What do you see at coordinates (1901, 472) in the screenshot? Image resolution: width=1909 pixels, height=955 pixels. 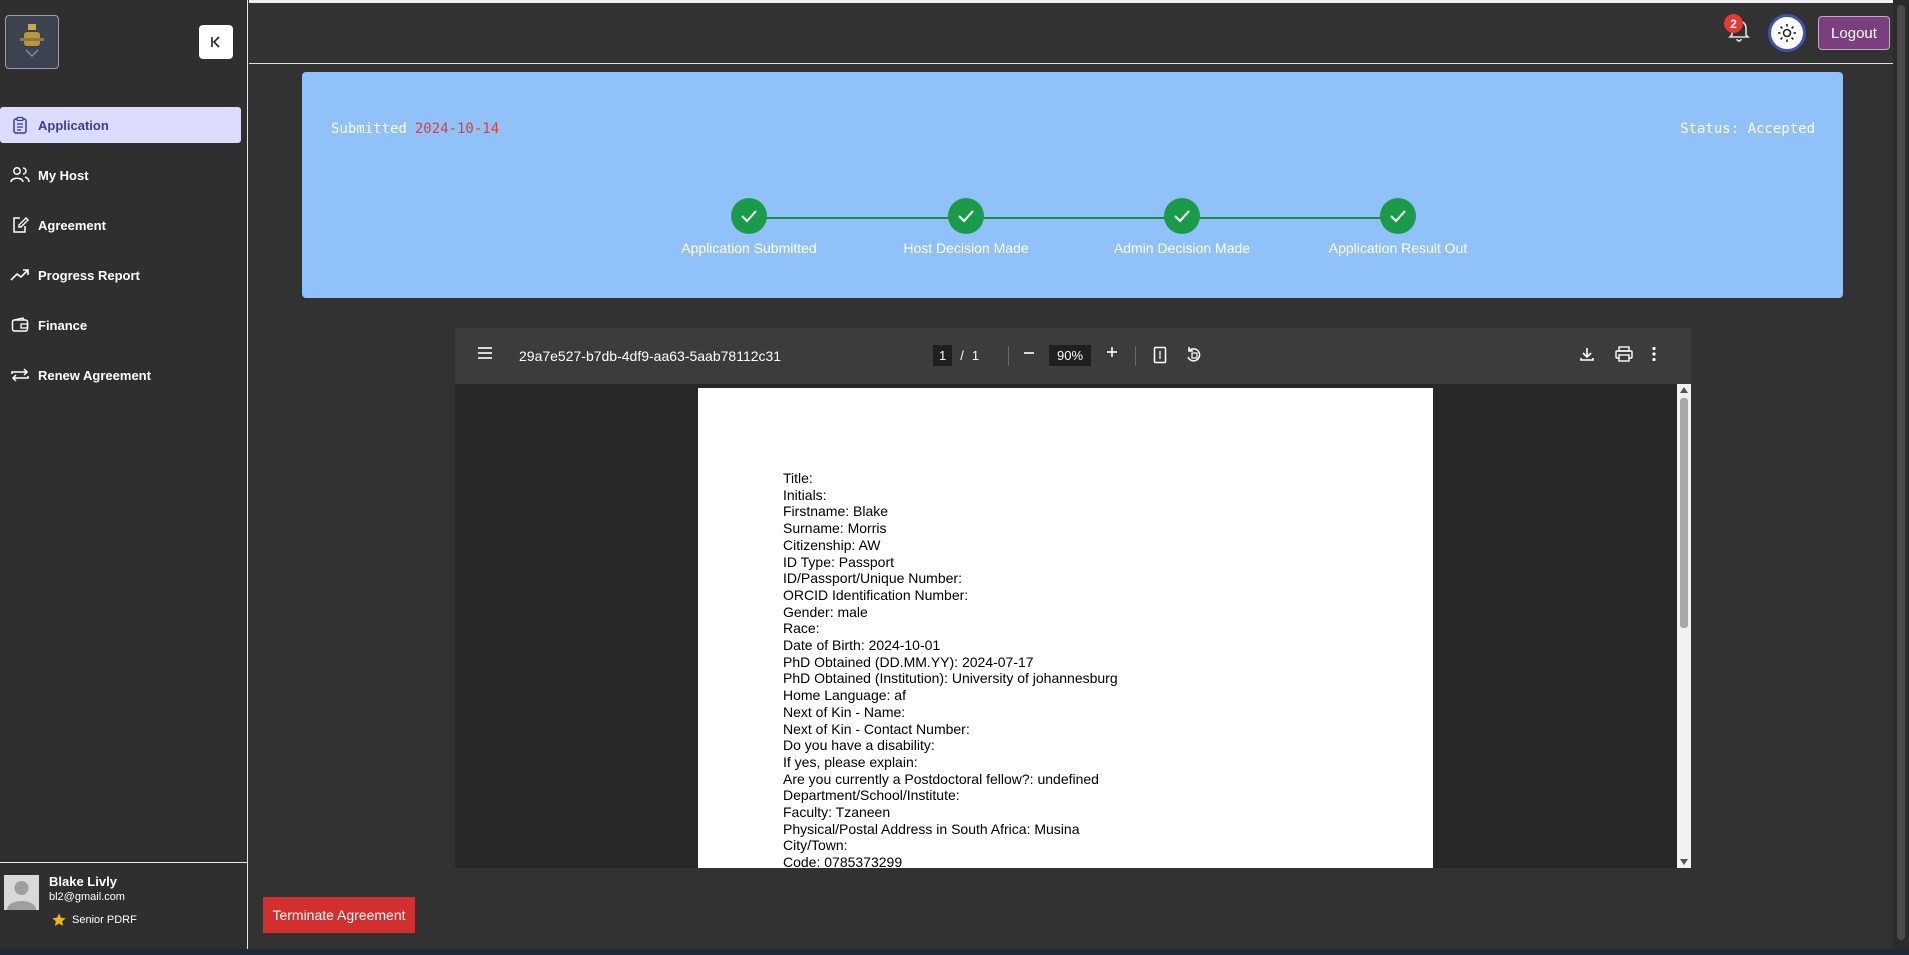 I see `page-scrollbar-thumb` at bounding box center [1901, 472].